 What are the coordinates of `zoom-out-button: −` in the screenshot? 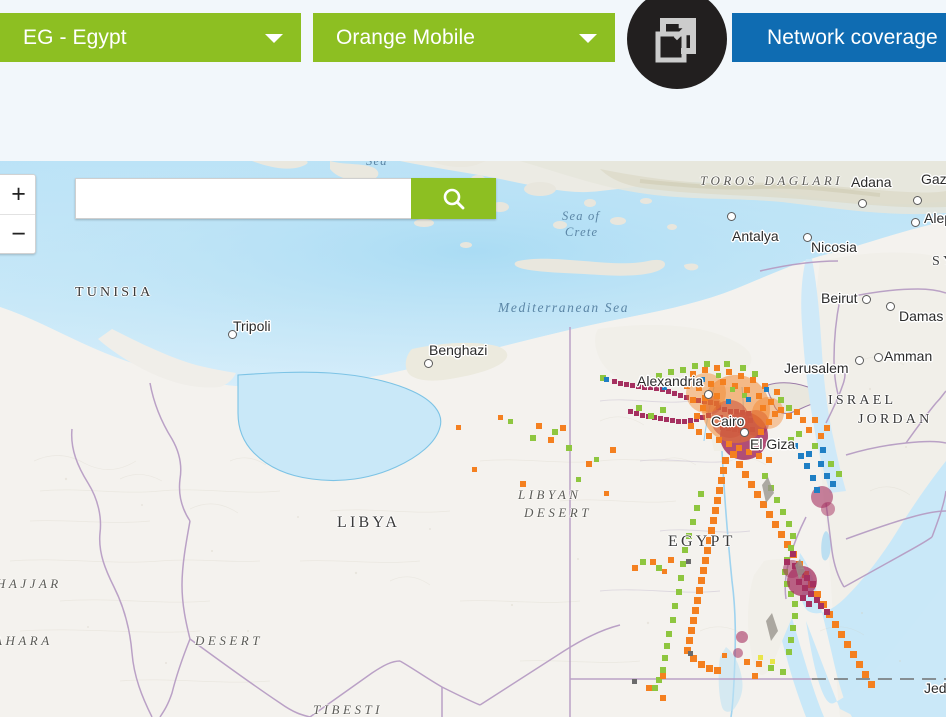 It's located at (17, 233).